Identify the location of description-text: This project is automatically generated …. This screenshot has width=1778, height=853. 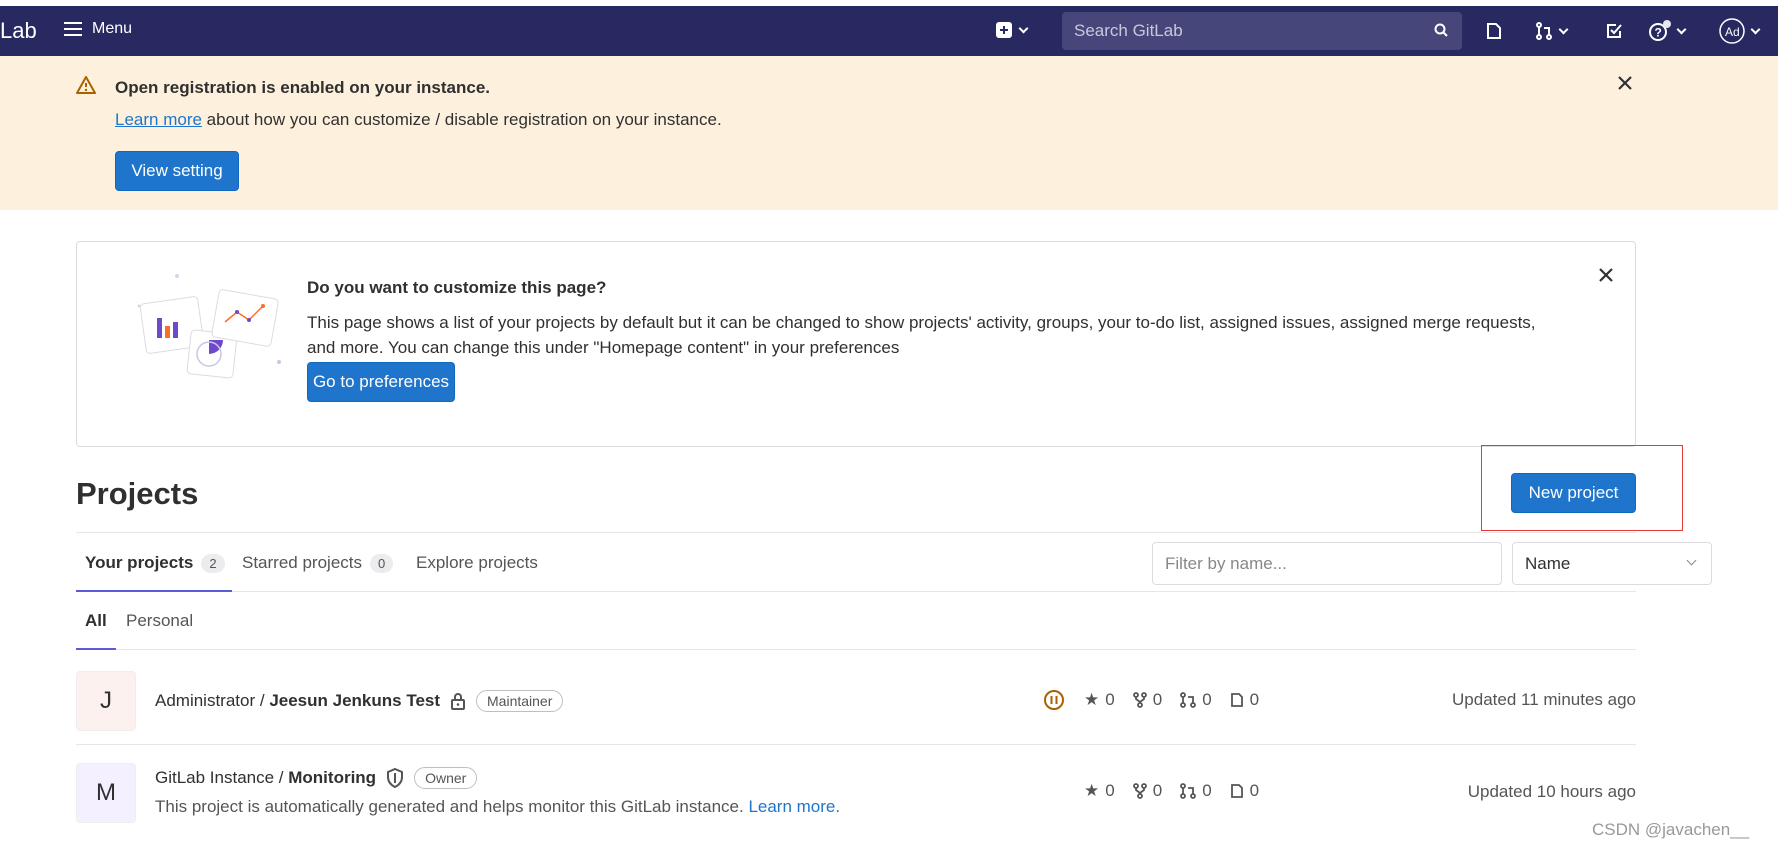
(449, 806).